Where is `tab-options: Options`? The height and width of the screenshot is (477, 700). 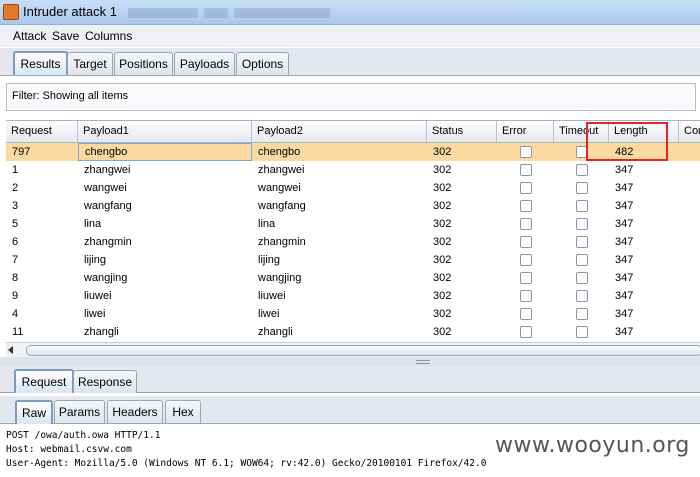
tab-options: Options is located at coordinates (262, 63).